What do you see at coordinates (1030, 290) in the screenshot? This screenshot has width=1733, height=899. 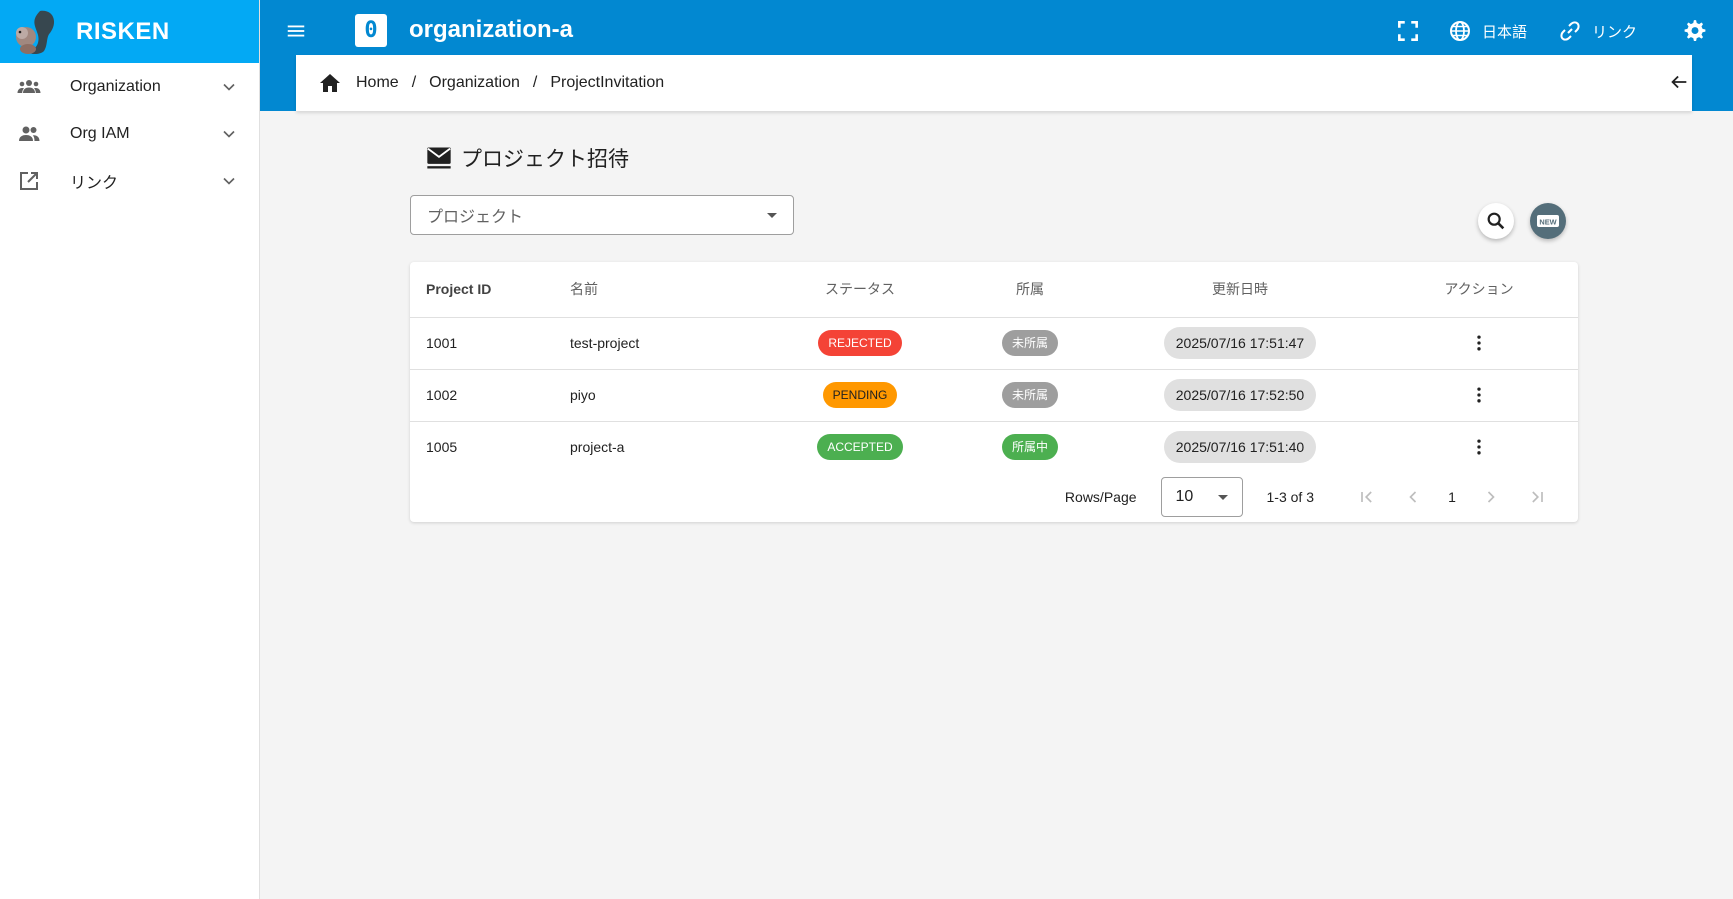 I see `header-affiliation: 所属` at bounding box center [1030, 290].